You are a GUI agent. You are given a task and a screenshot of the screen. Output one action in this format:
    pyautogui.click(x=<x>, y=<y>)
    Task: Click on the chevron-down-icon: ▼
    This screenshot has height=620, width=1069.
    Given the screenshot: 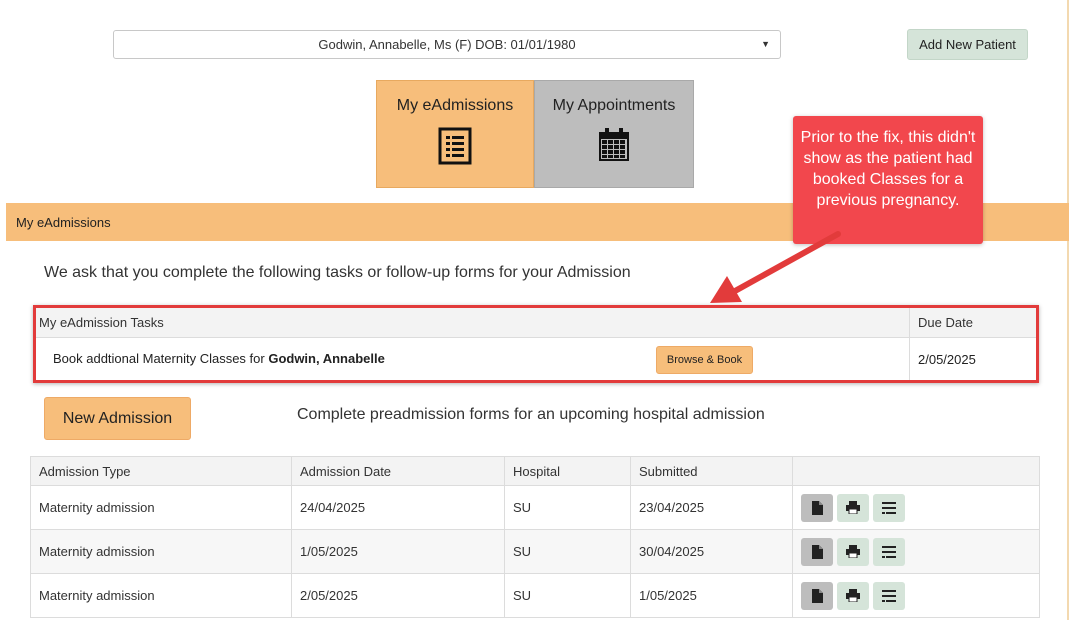 What is the action you would take?
    pyautogui.click(x=765, y=44)
    